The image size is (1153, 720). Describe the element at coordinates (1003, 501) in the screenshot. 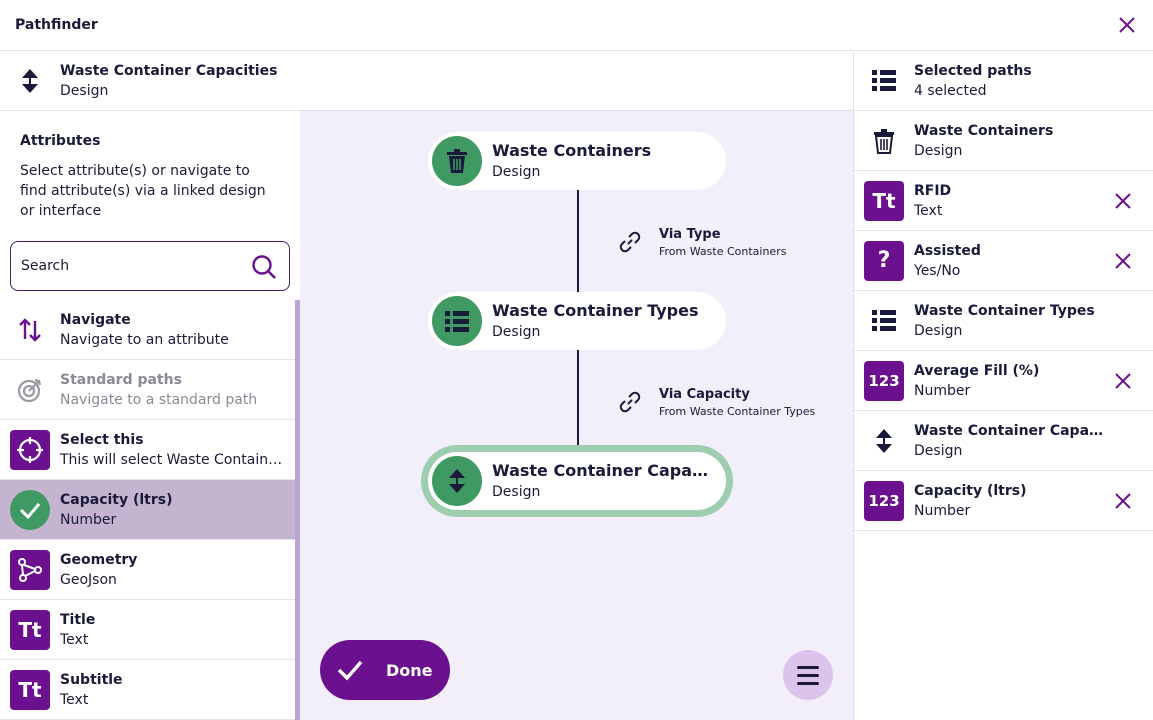

I see `selected-item-capacity: 123 Capacity (ltrs) Number` at that location.